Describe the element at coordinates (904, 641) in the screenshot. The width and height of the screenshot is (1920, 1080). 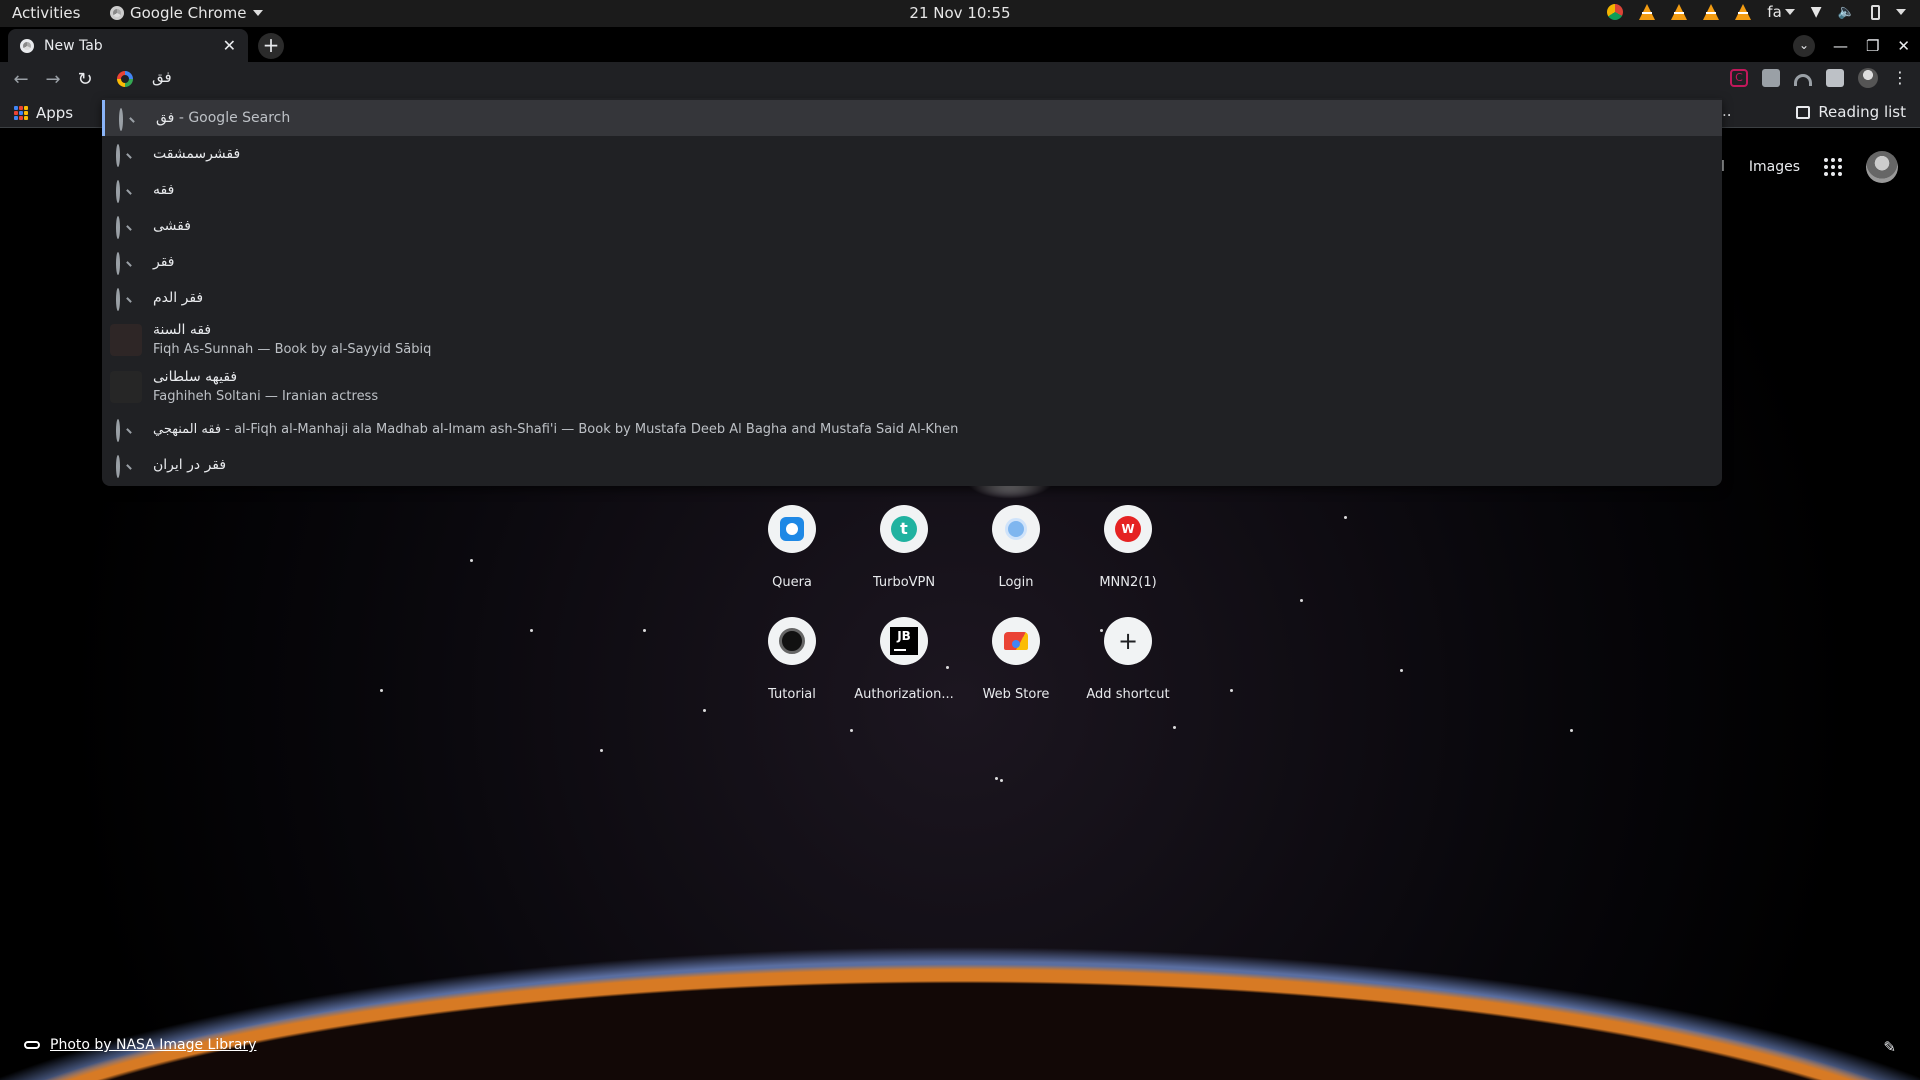
I see `shortcut-icon-circle: JB` at that location.